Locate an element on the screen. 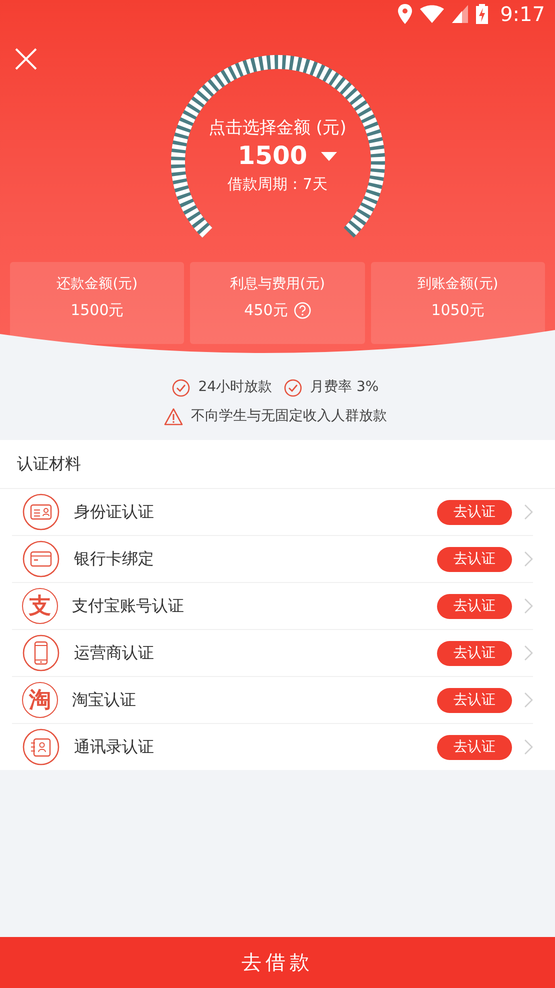 Image resolution: width=555 pixels, height=988 pixels. note-text: 月费率 3% is located at coordinates (344, 387).